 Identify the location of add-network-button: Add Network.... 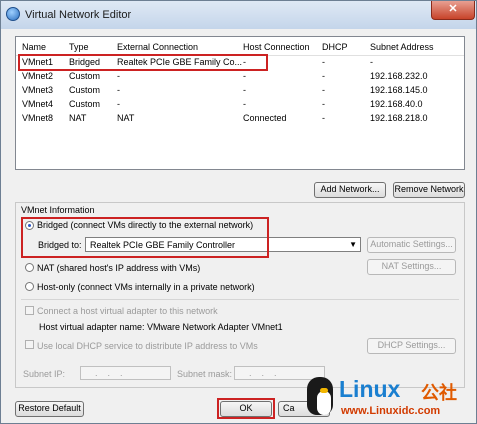
(350, 190).